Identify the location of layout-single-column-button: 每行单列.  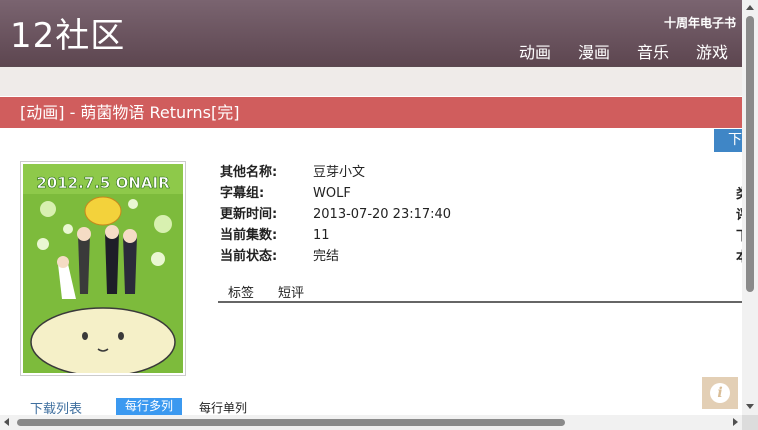
(223, 407).